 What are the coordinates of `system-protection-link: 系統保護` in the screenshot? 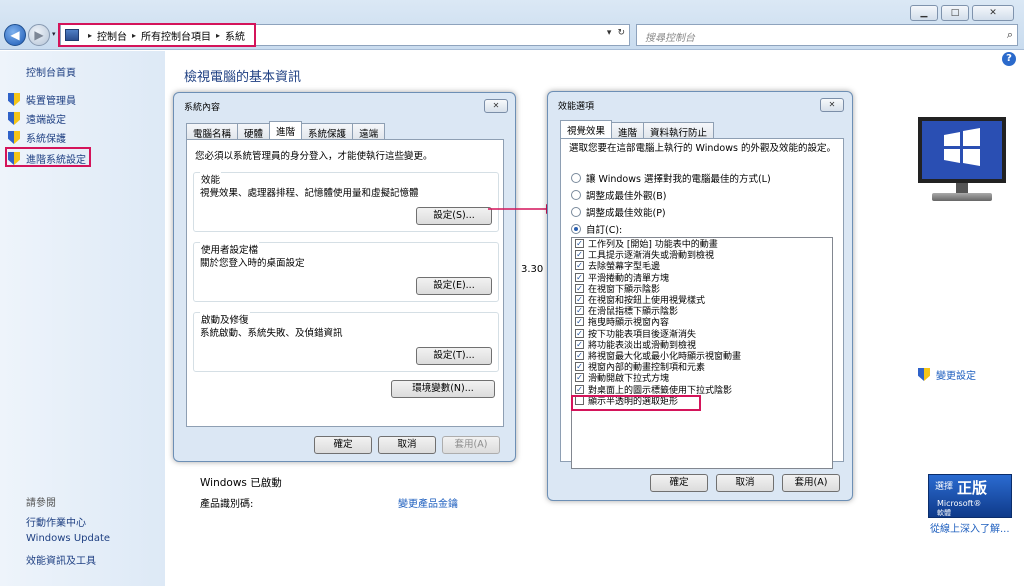 It's located at (37, 137).